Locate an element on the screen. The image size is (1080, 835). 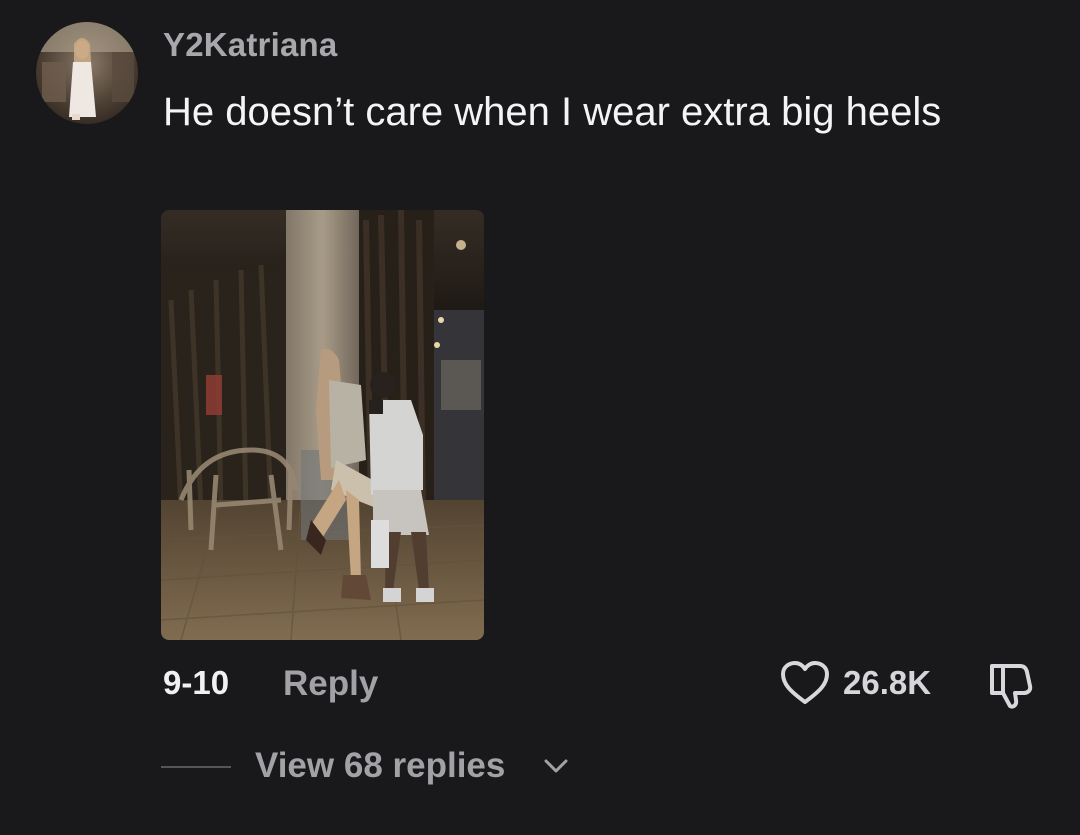
reply-button: Reply is located at coordinates (330, 684).